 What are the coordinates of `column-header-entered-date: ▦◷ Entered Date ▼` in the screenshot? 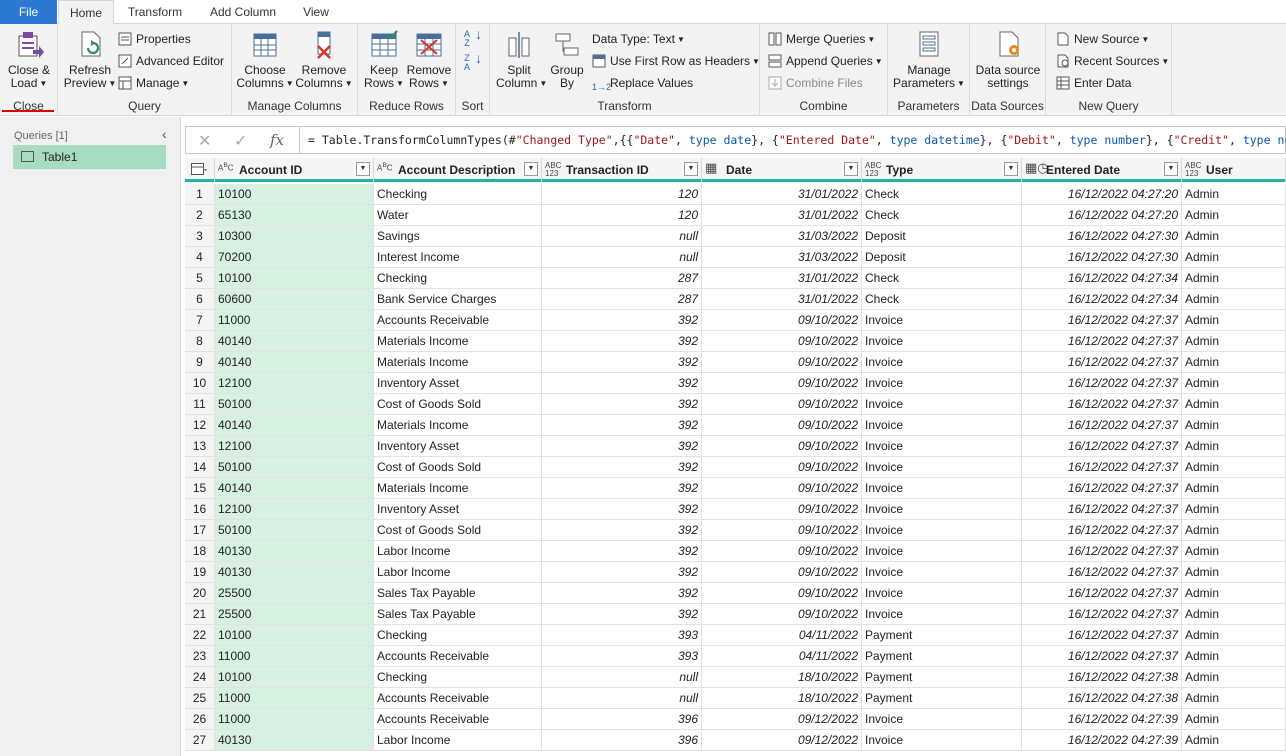 It's located at (1102, 170).